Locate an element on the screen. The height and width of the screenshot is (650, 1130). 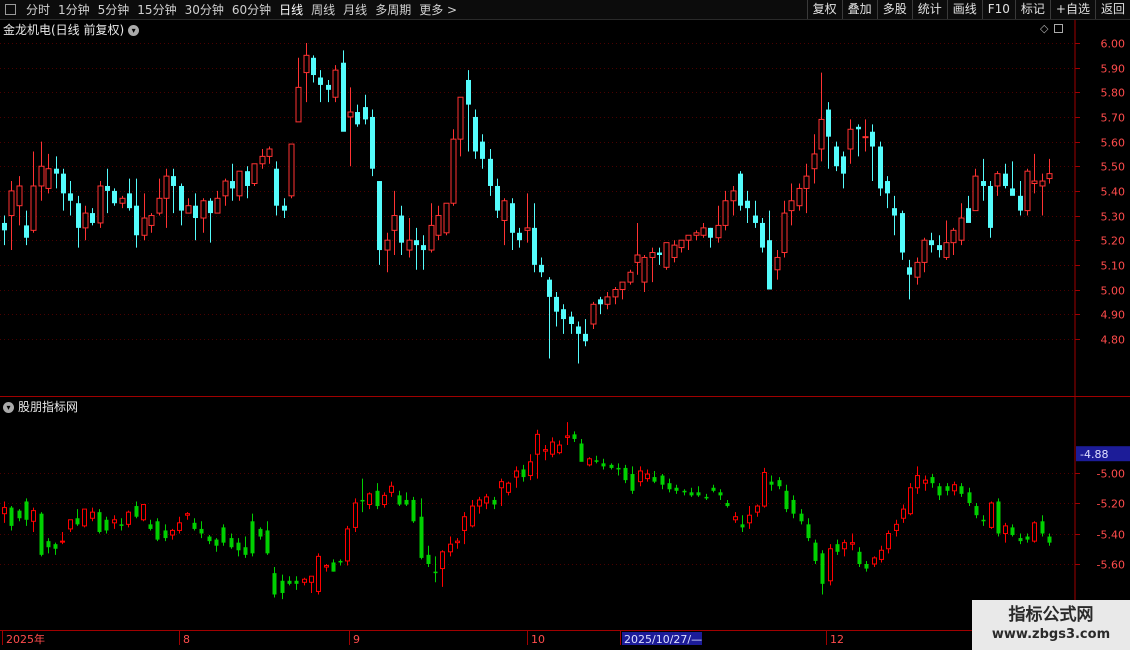
maximize-icon is located at coordinates (1059, 28).